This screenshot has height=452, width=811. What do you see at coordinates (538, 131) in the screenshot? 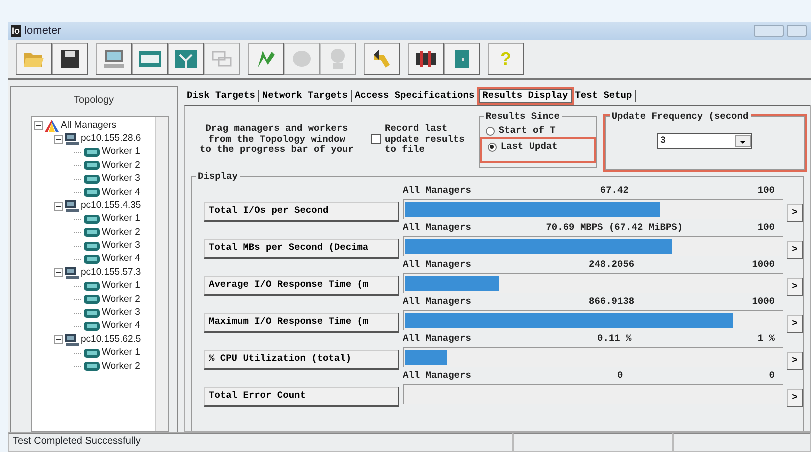
I see `radio-option: Start of T` at bounding box center [538, 131].